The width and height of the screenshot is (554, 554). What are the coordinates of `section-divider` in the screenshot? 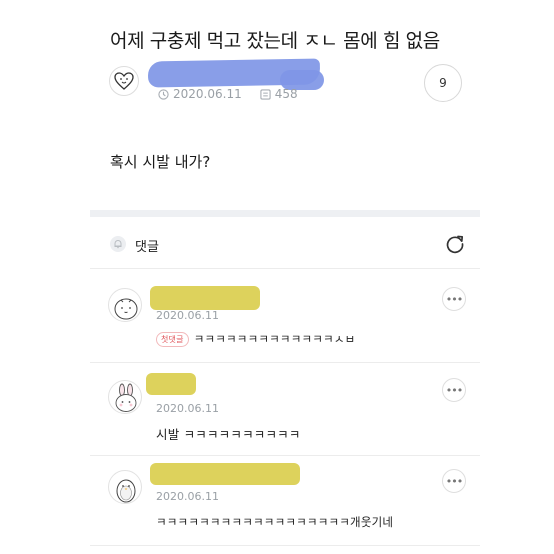 It's located at (285, 213).